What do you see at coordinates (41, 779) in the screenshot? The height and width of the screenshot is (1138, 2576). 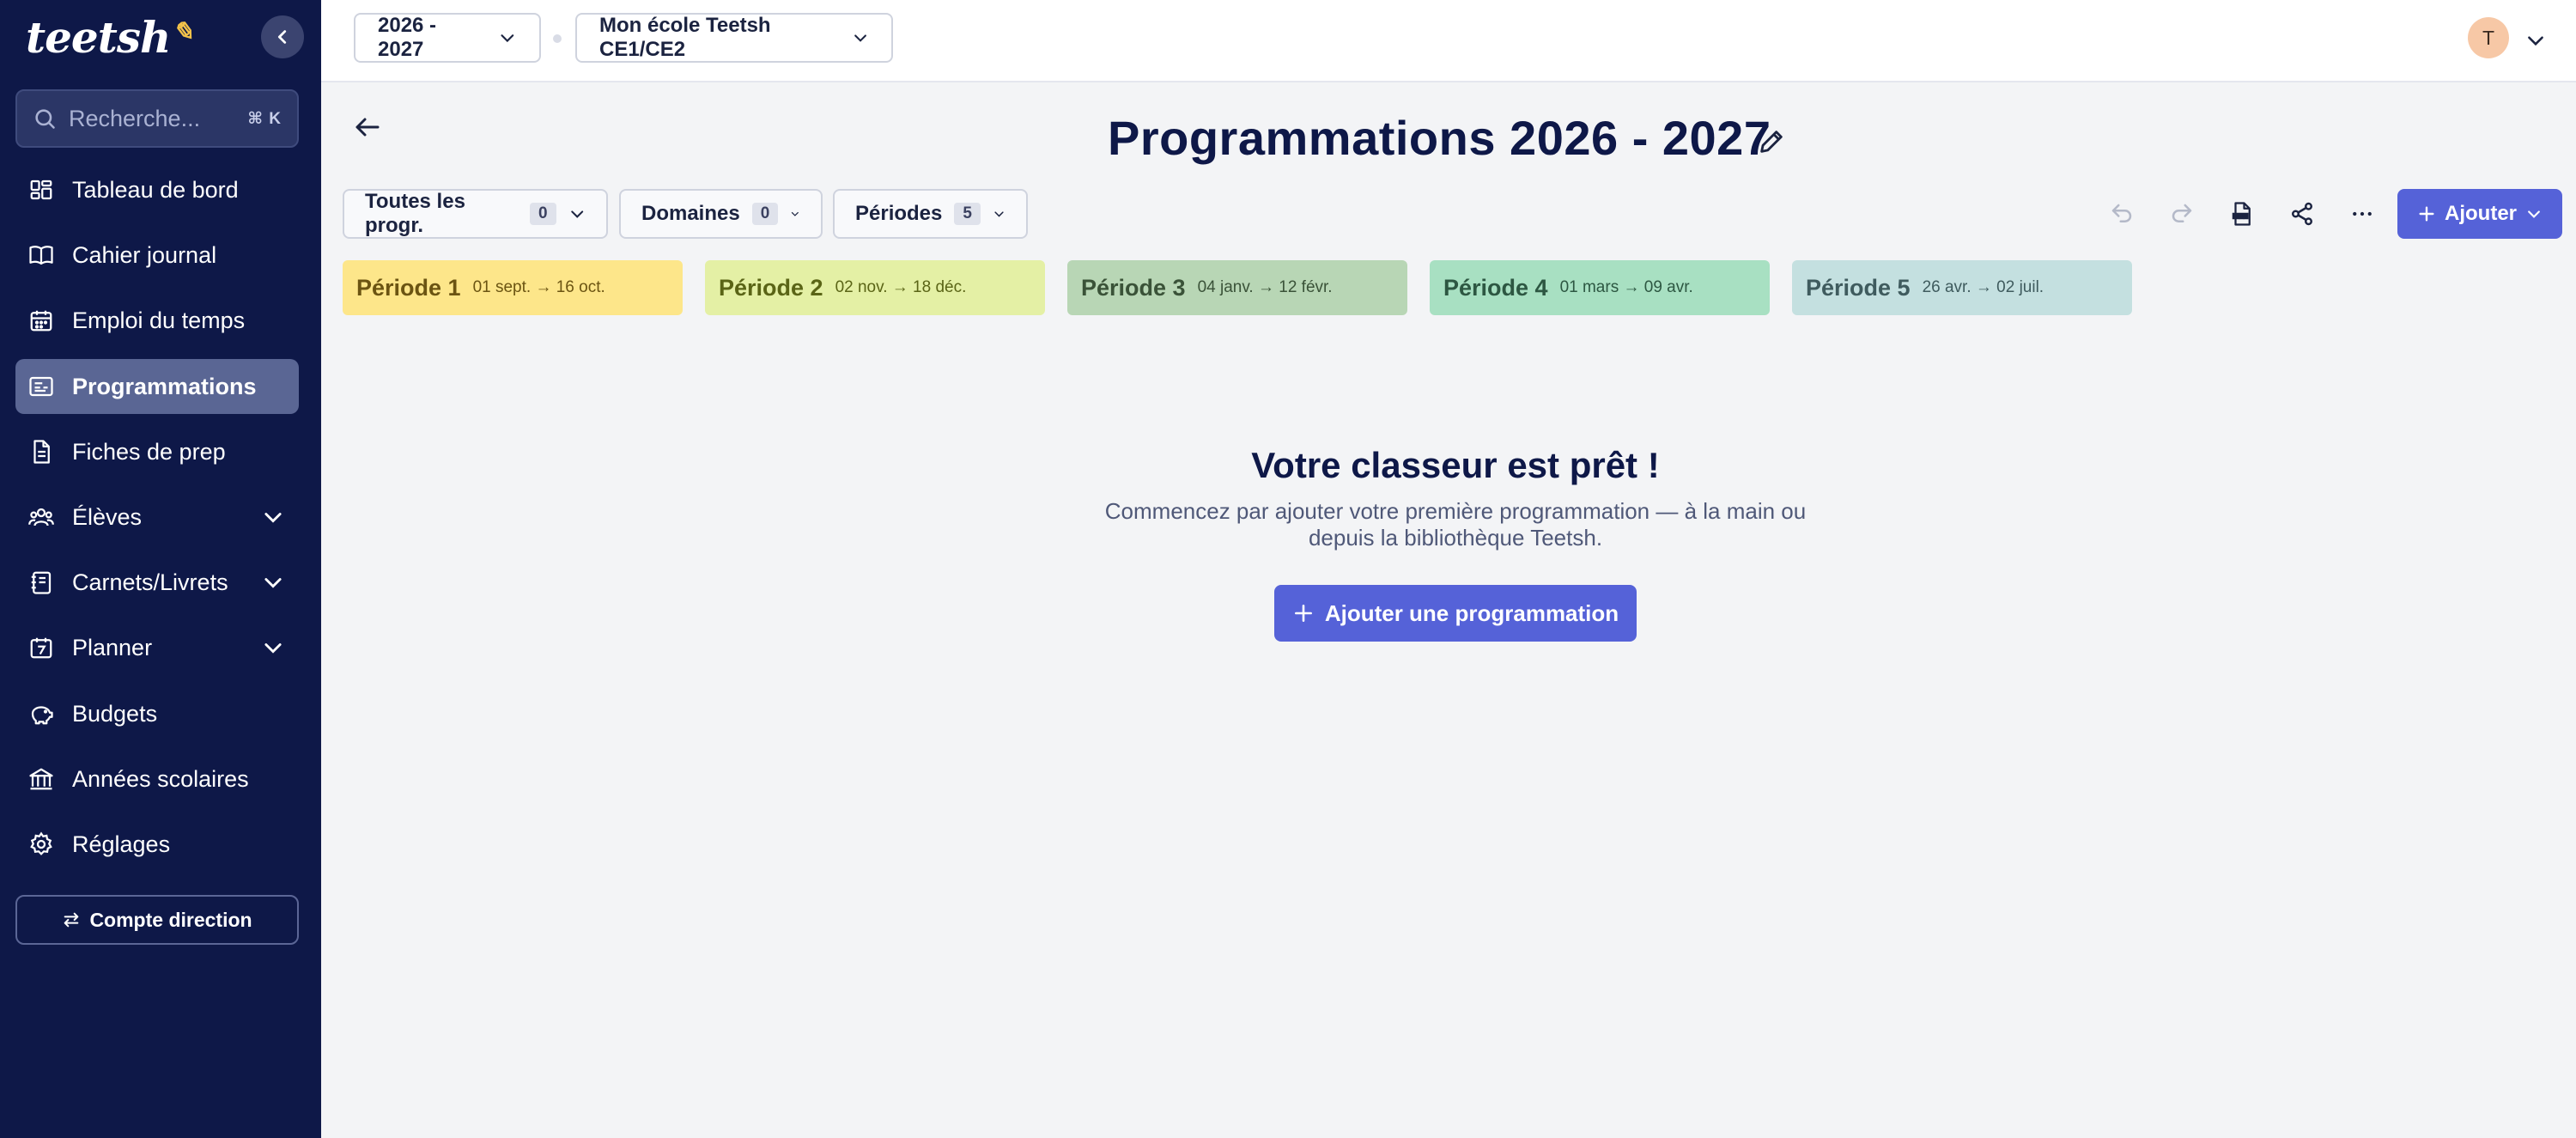 I see `school-building-icon` at bounding box center [41, 779].